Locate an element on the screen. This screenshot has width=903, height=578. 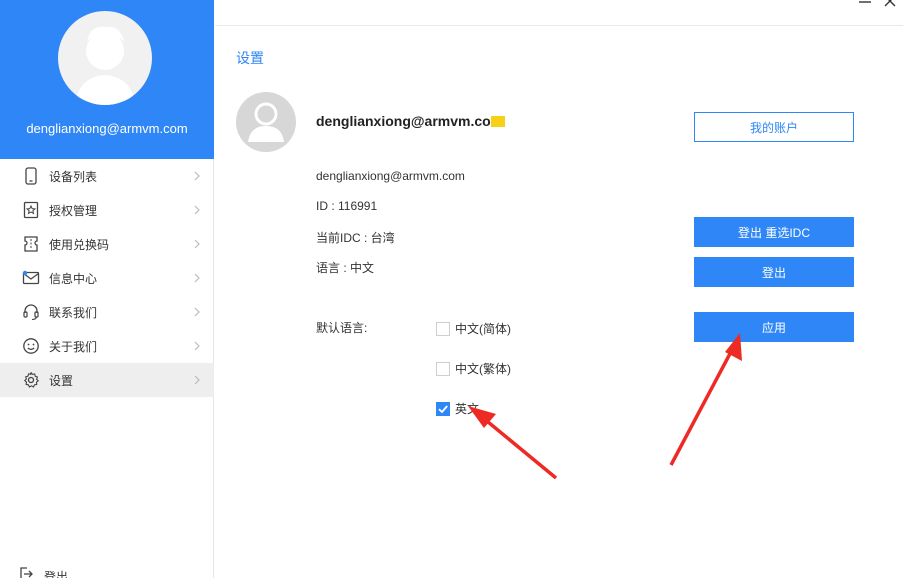
page-title: 设置 is located at coordinates (250, 58).